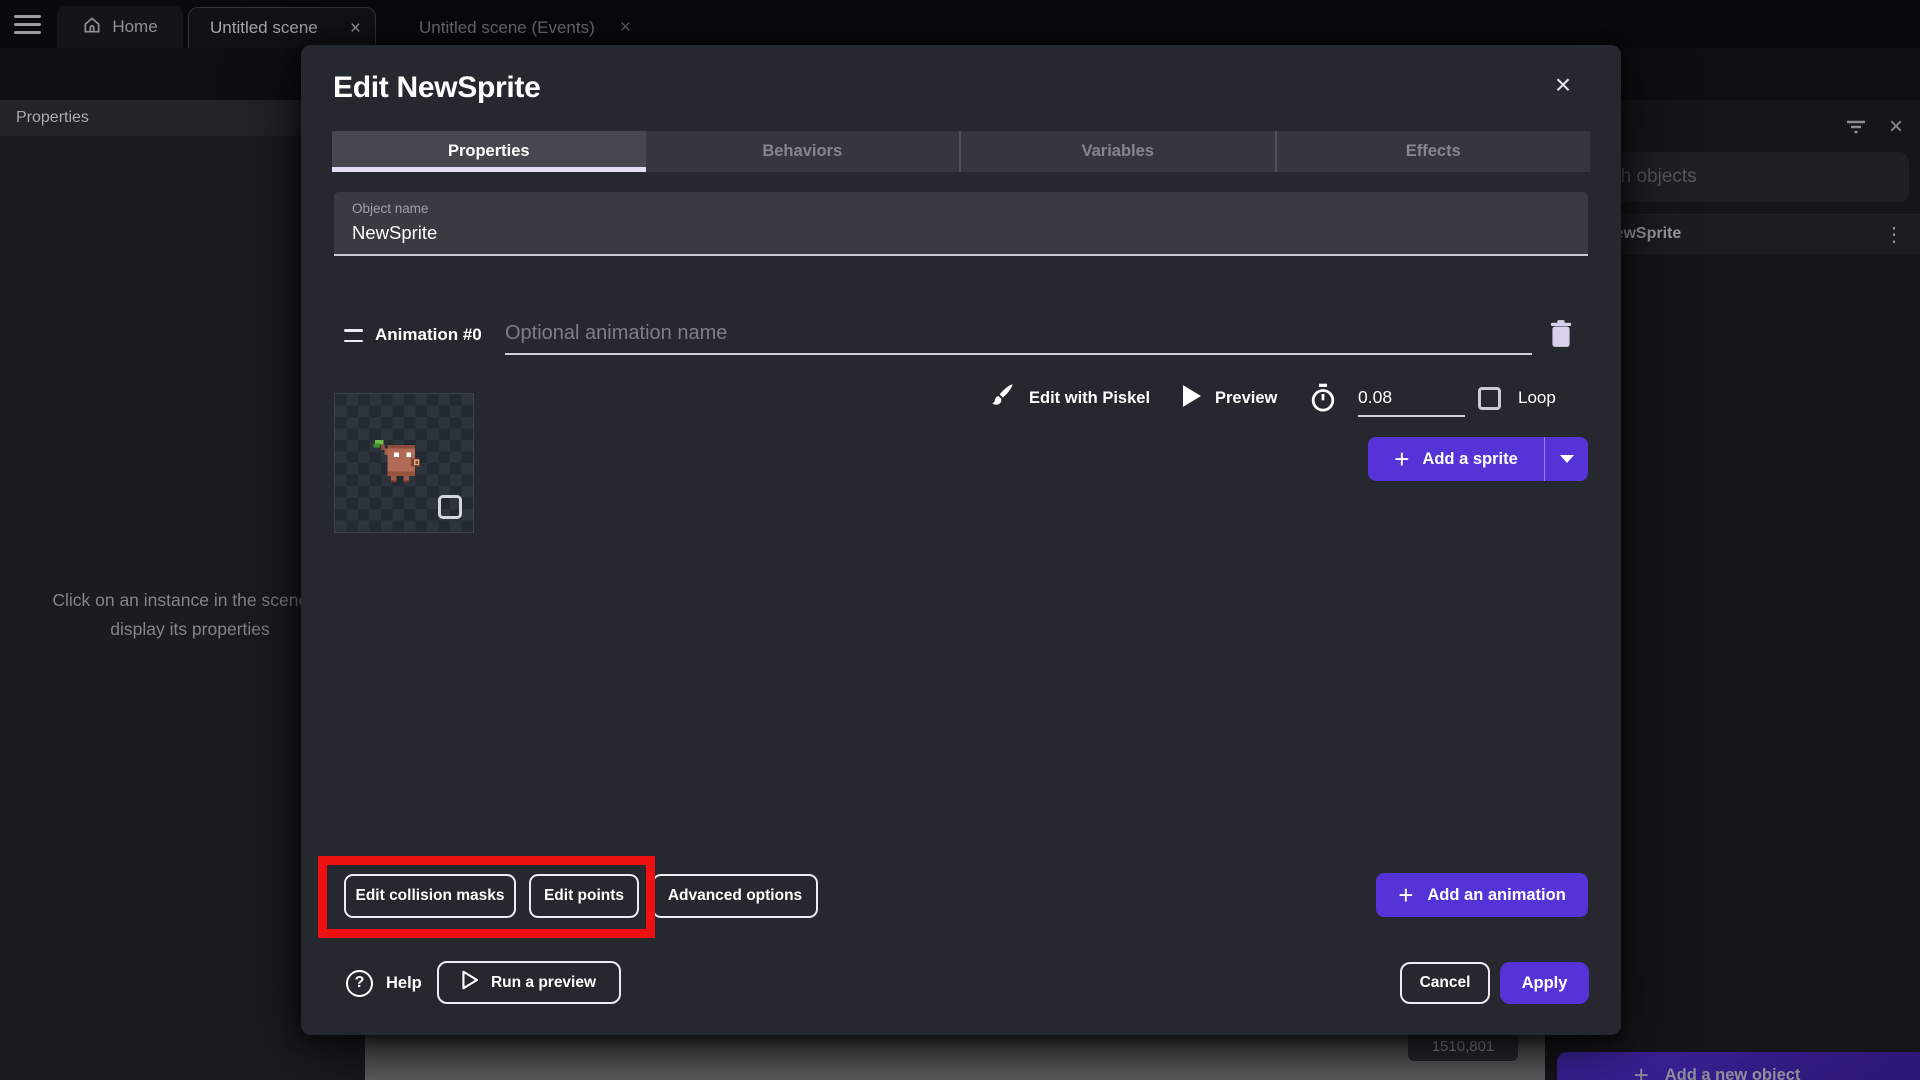  Describe the element at coordinates (1544, 983) in the screenshot. I see `apply-button: Apply` at that location.